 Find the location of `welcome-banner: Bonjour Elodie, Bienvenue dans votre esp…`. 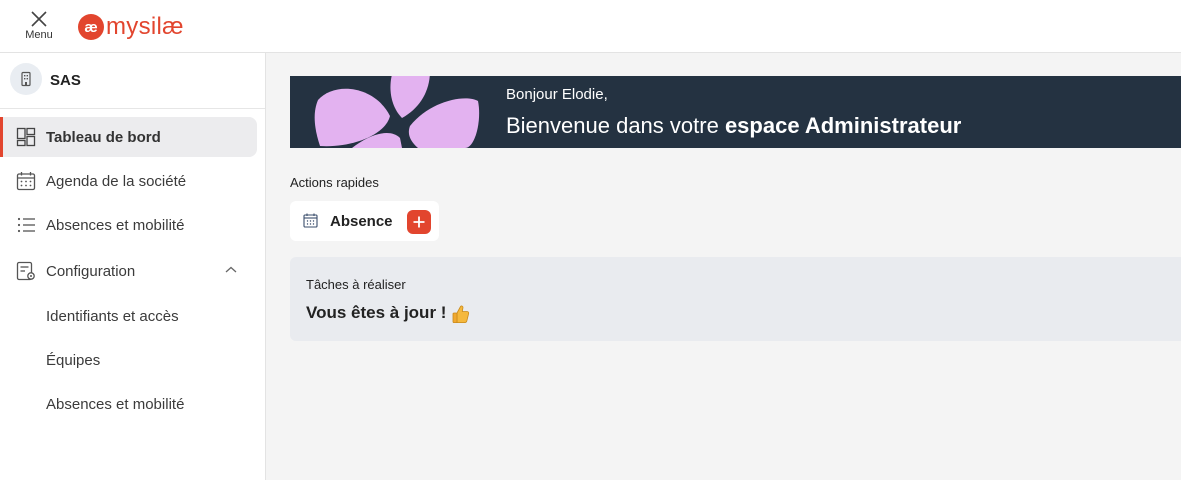

welcome-banner: Bonjour Elodie, Bienvenue dans votre esp… is located at coordinates (735, 112).